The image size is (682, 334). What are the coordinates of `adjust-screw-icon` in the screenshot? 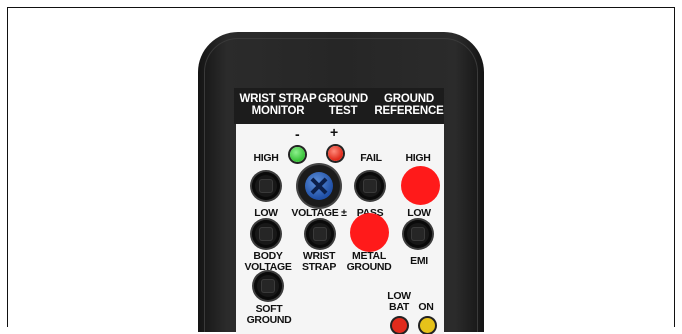 It's located at (319, 186).